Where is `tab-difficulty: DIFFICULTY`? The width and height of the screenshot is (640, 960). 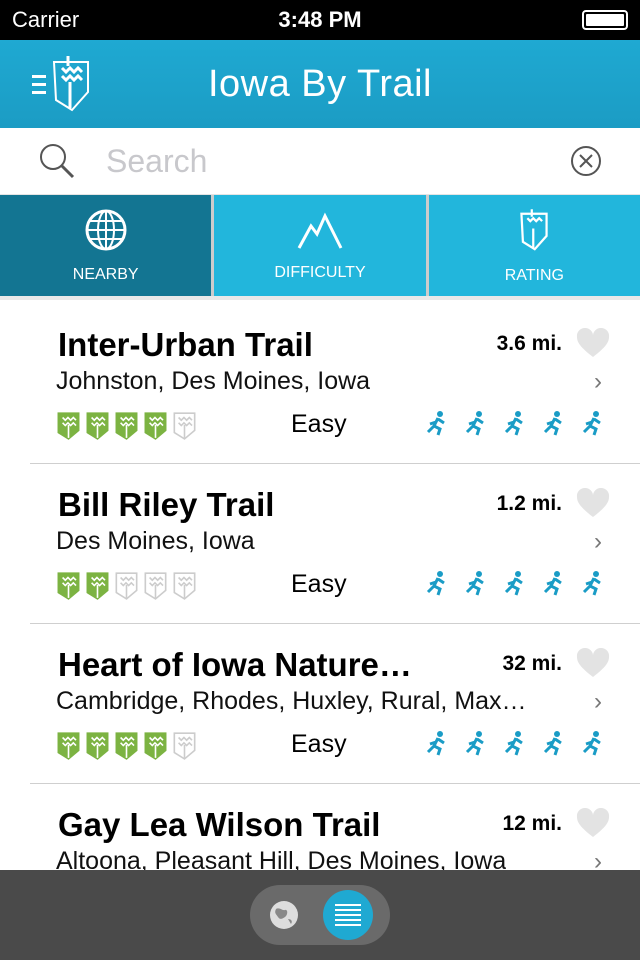
tab-difficulty: DIFFICULTY is located at coordinates (320, 245).